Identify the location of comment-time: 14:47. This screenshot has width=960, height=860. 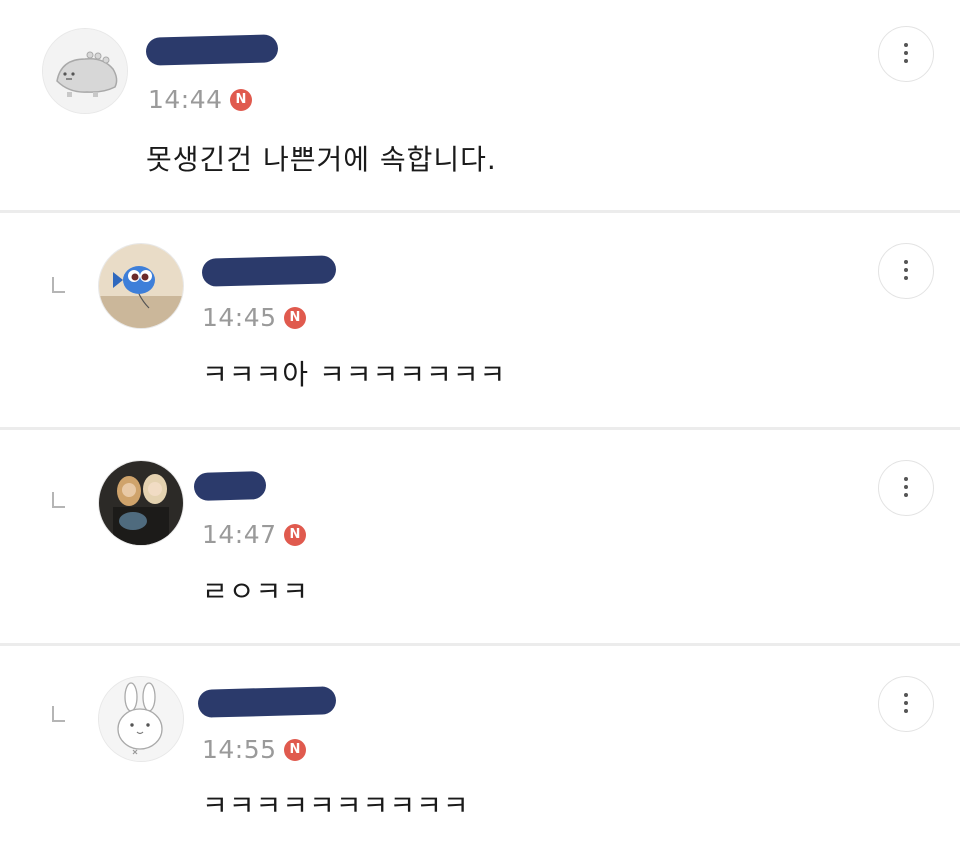
(239, 534).